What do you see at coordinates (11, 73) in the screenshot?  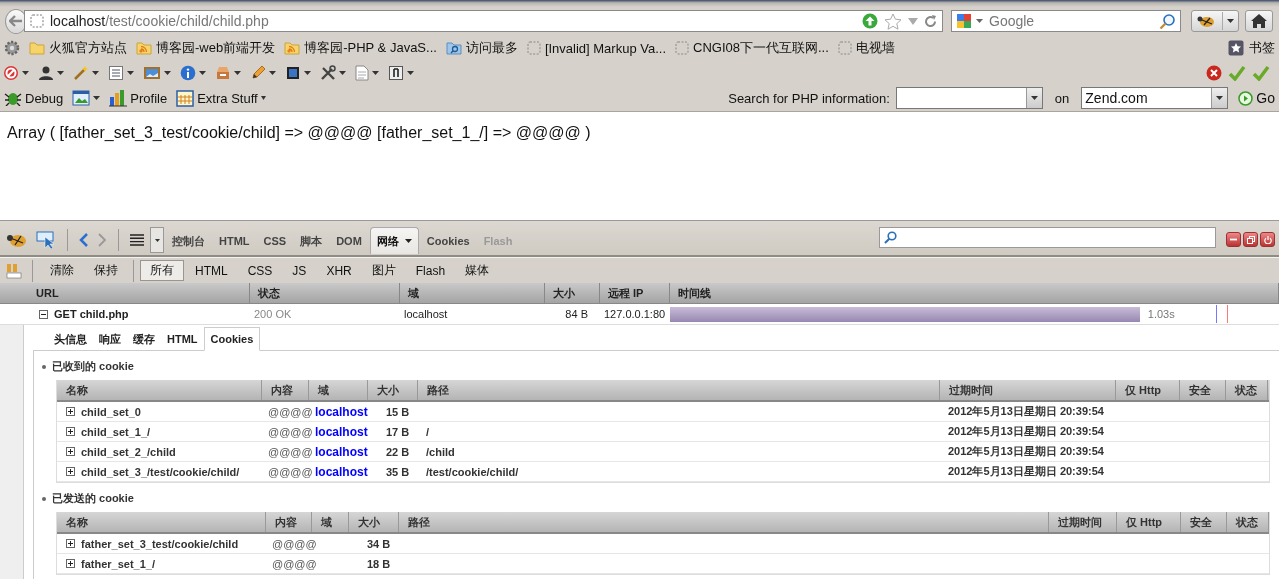 I see `no-entry-icon` at bounding box center [11, 73].